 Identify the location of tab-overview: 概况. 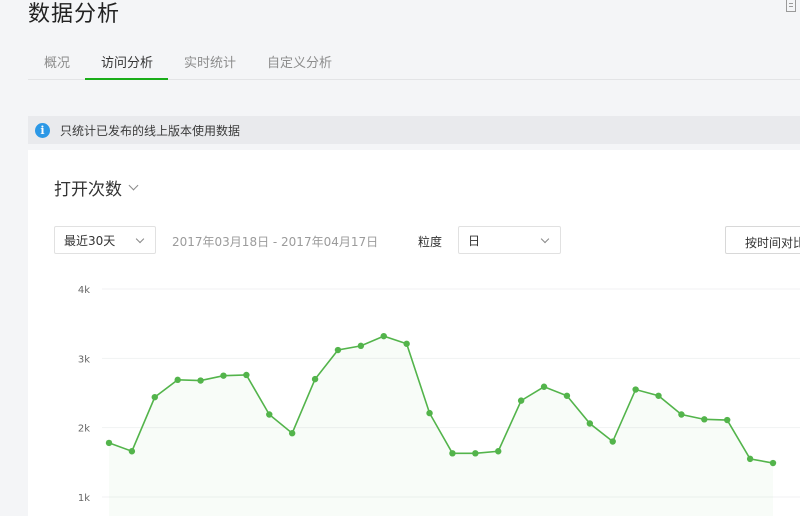
(56, 59).